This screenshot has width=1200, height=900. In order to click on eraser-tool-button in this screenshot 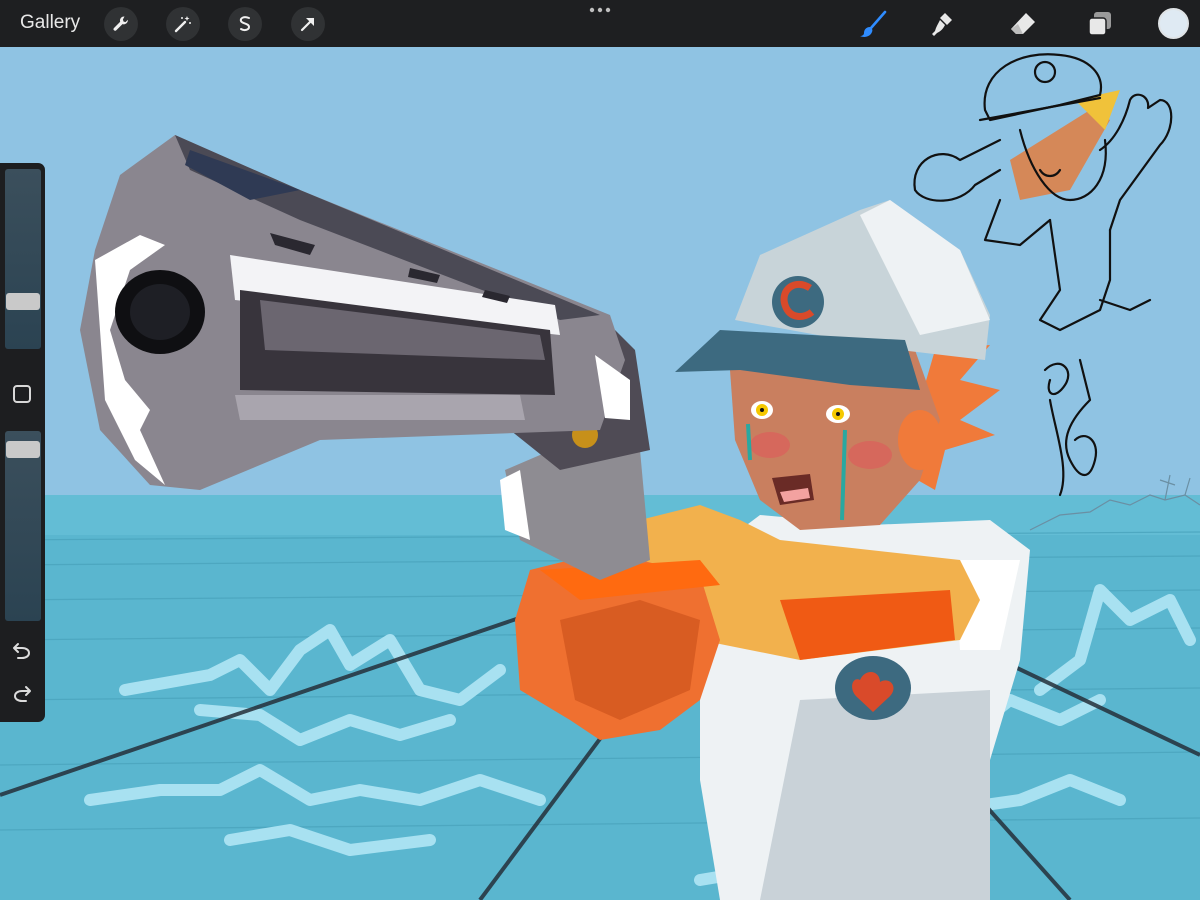, I will do `click(1023, 24)`.